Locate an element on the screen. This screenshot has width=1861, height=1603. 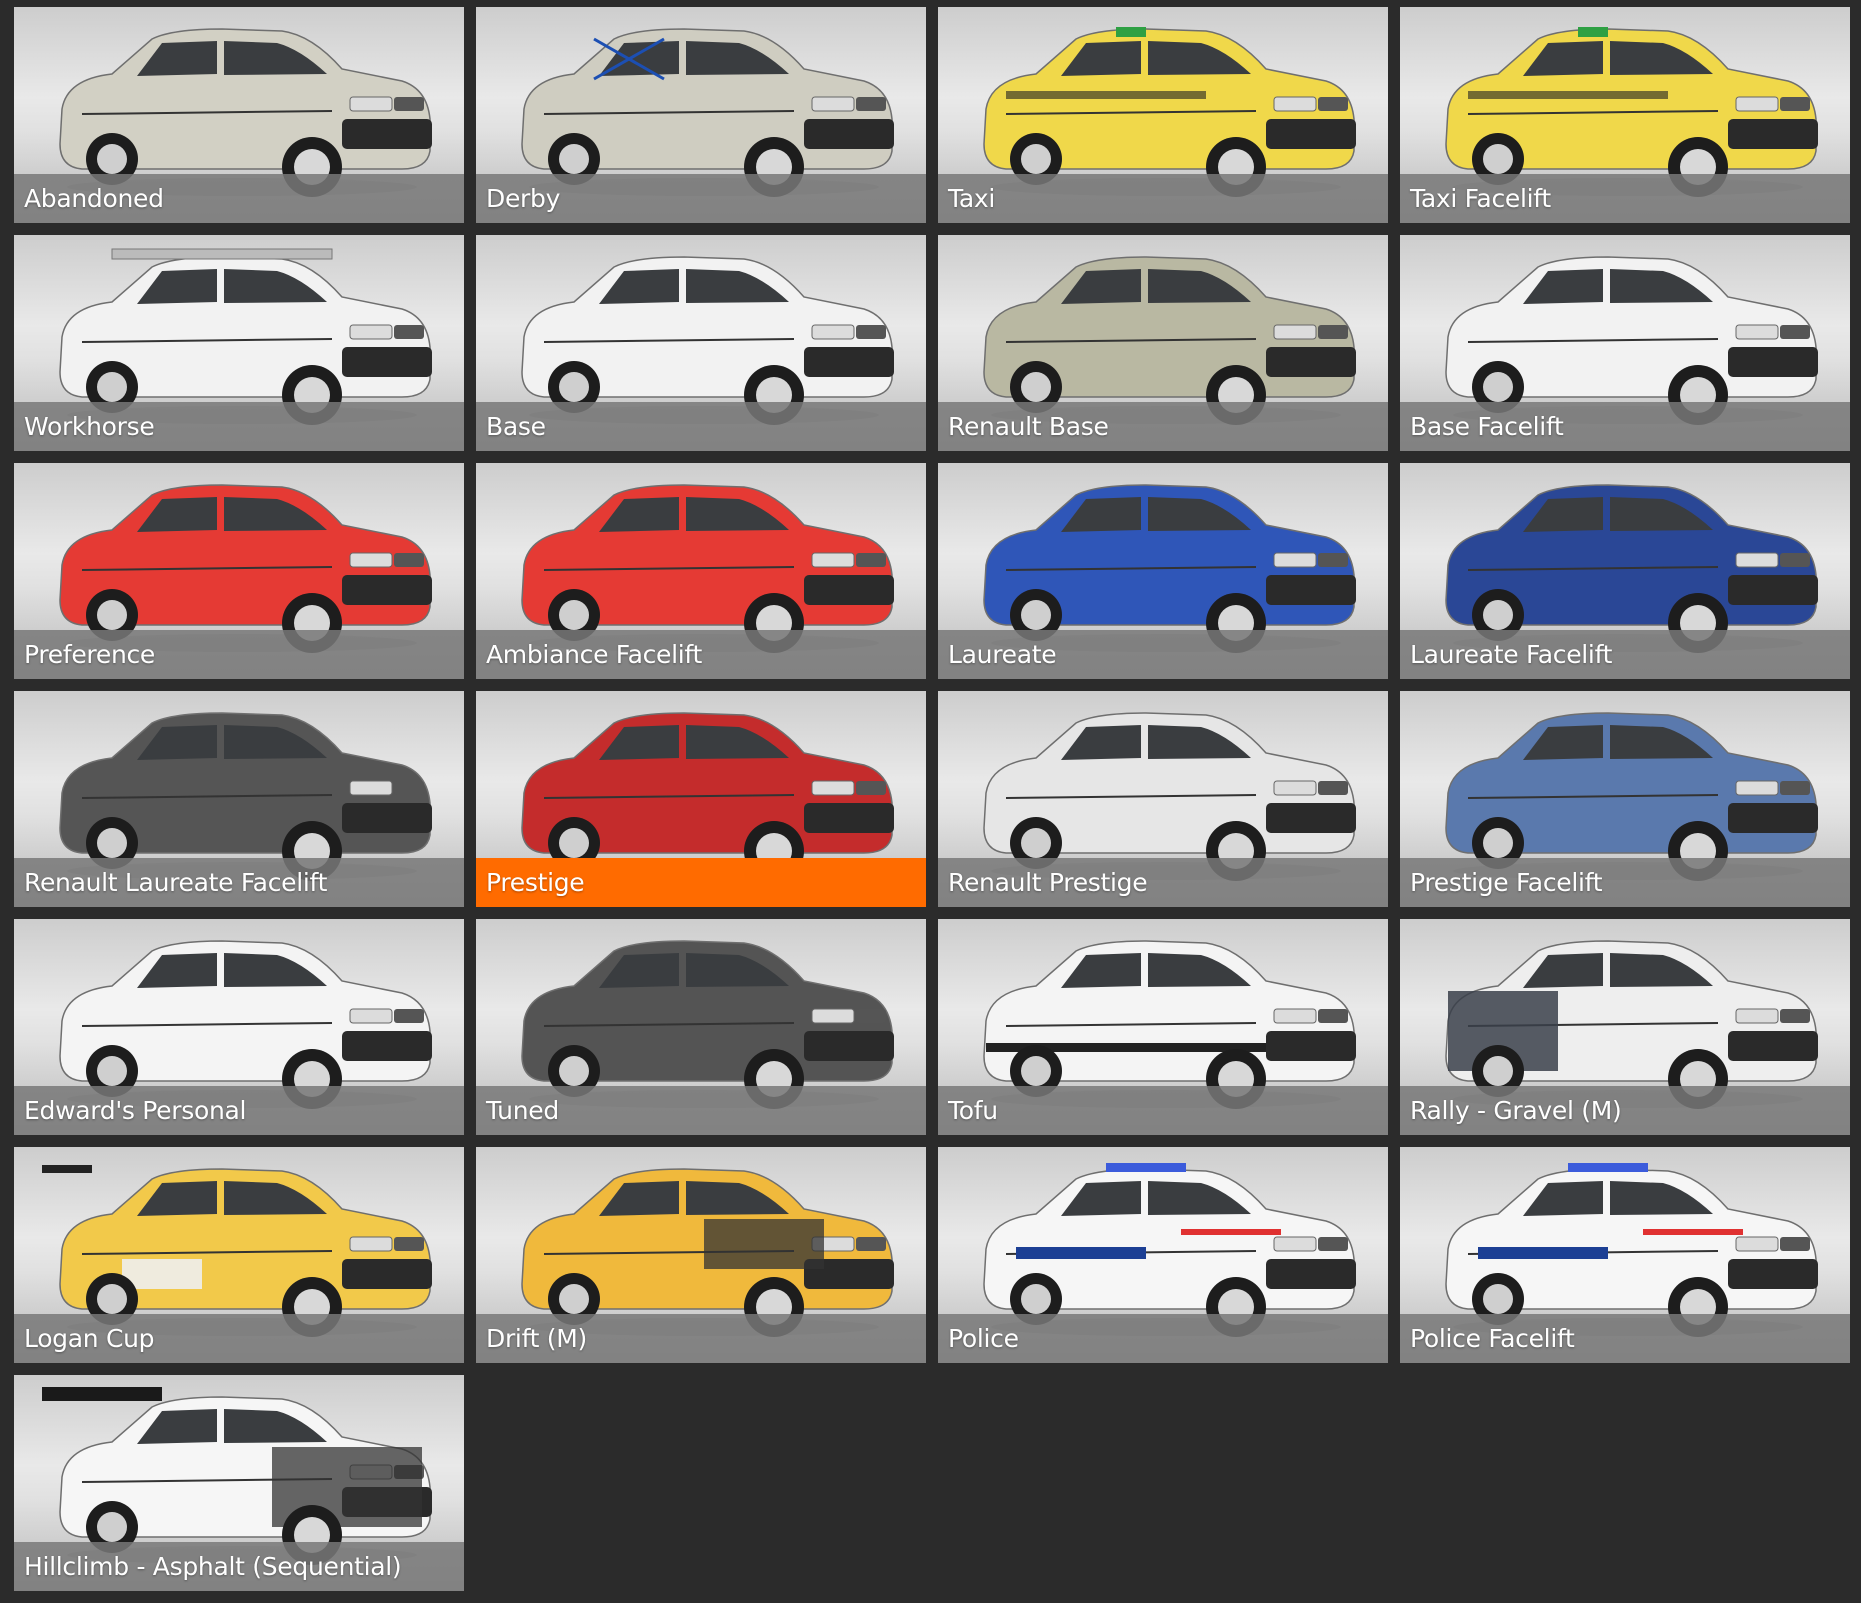
config-tile: Rally - Gravel (M) is located at coordinates (1625, 1027).